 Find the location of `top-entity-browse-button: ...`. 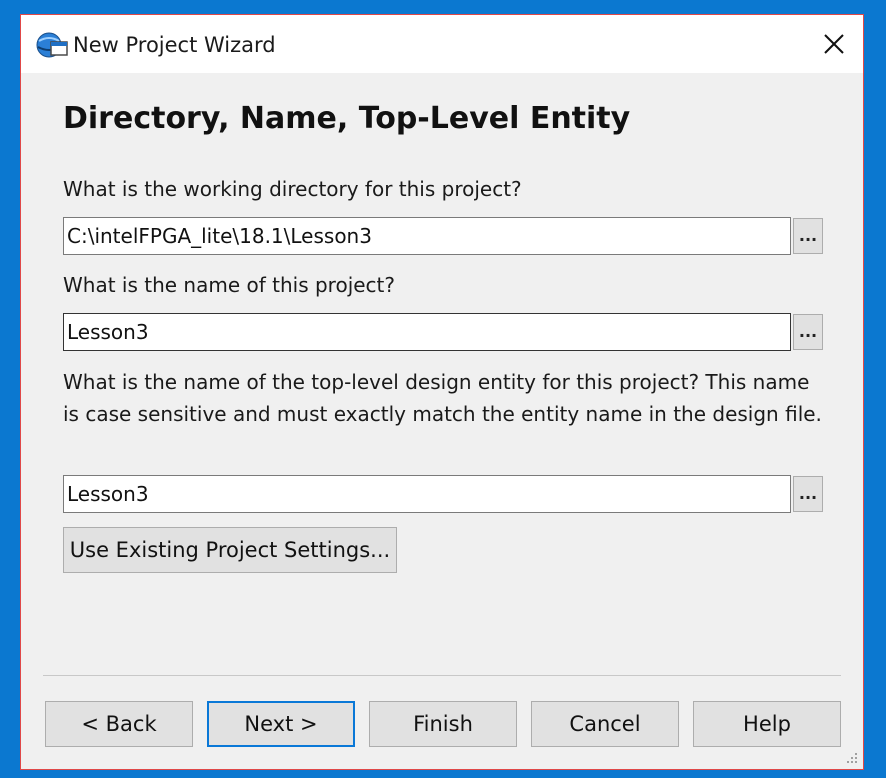

top-entity-browse-button: ... is located at coordinates (808, 494).